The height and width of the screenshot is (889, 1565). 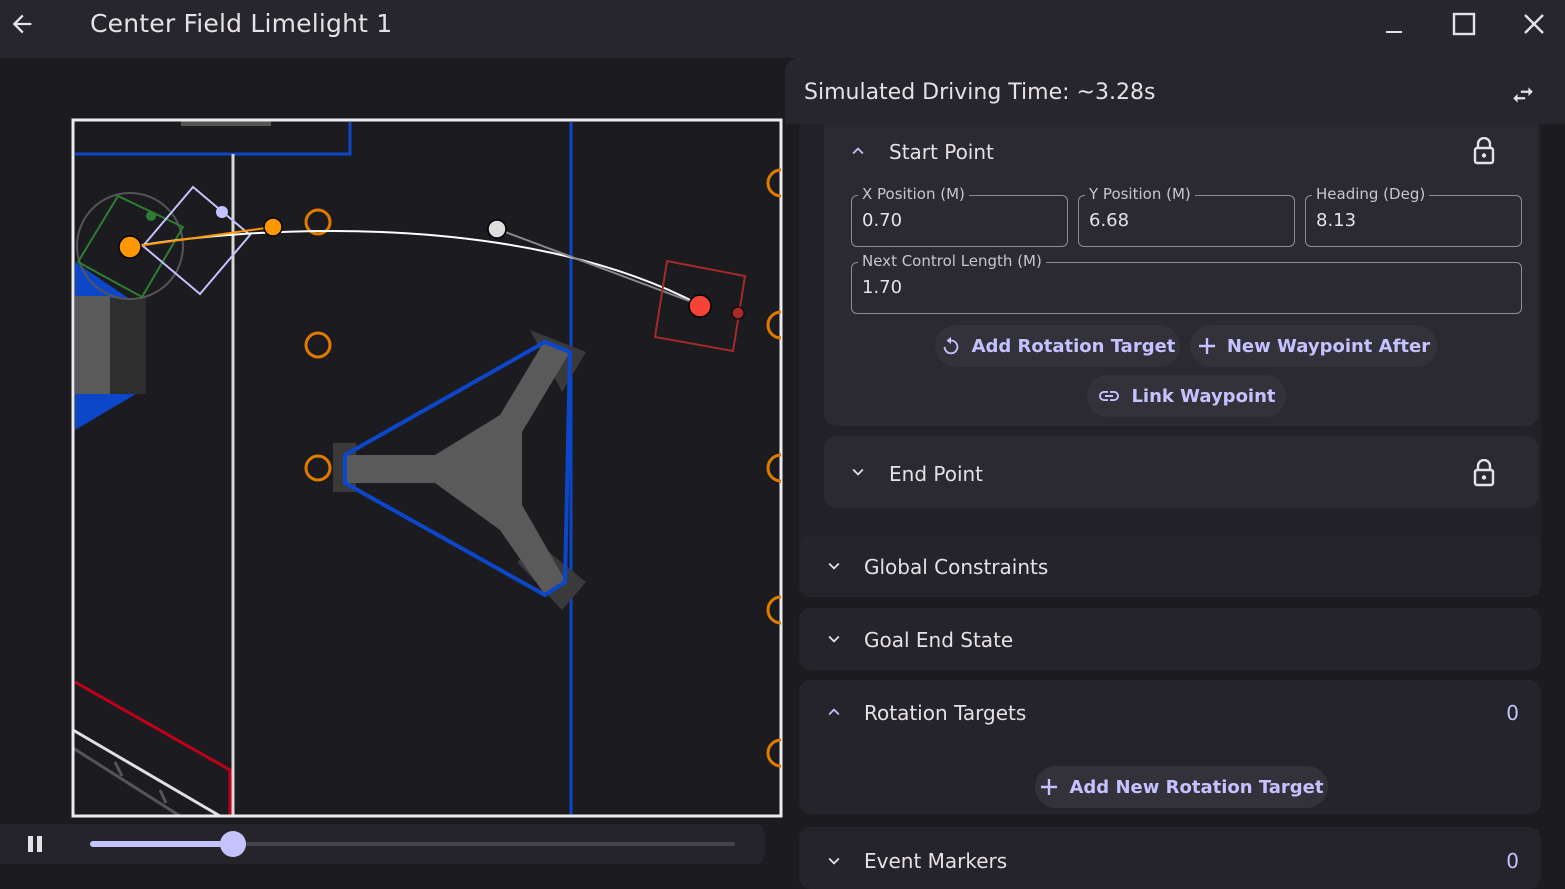 I want to click on x-position-input, so click(x=959, y=220).